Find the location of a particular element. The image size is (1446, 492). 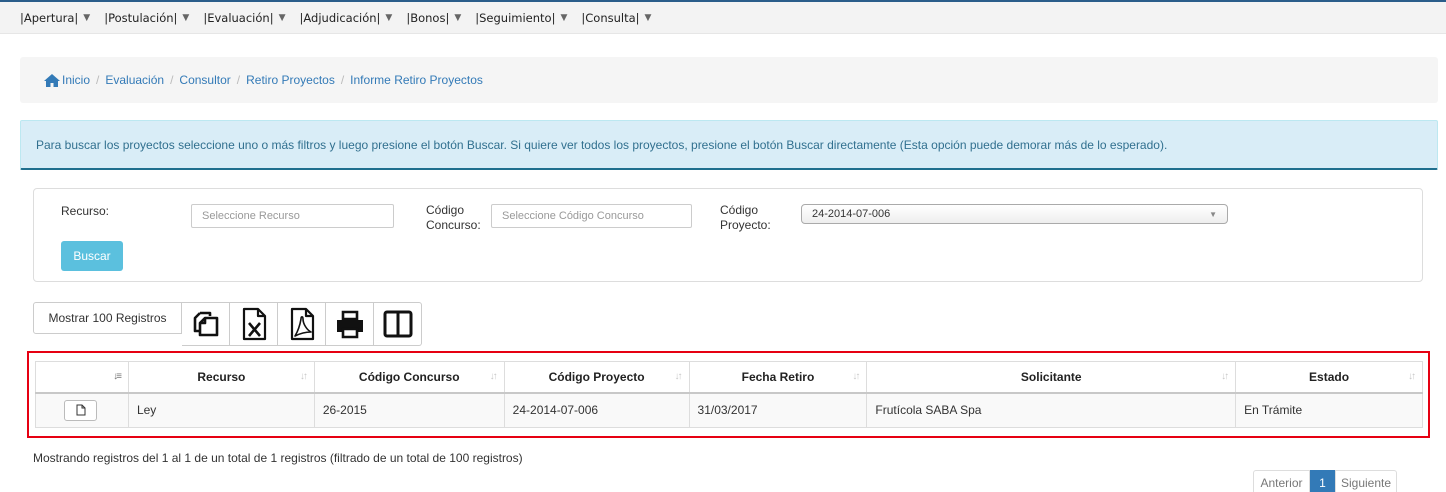

home-icon is located at coordinates (52, 80).